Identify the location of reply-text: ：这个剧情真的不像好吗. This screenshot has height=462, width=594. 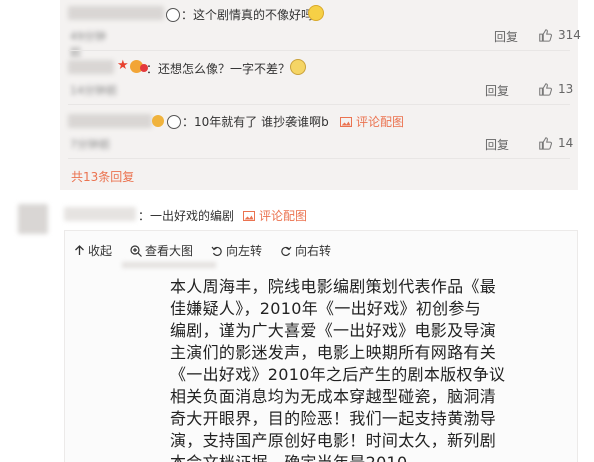
(247, 15).